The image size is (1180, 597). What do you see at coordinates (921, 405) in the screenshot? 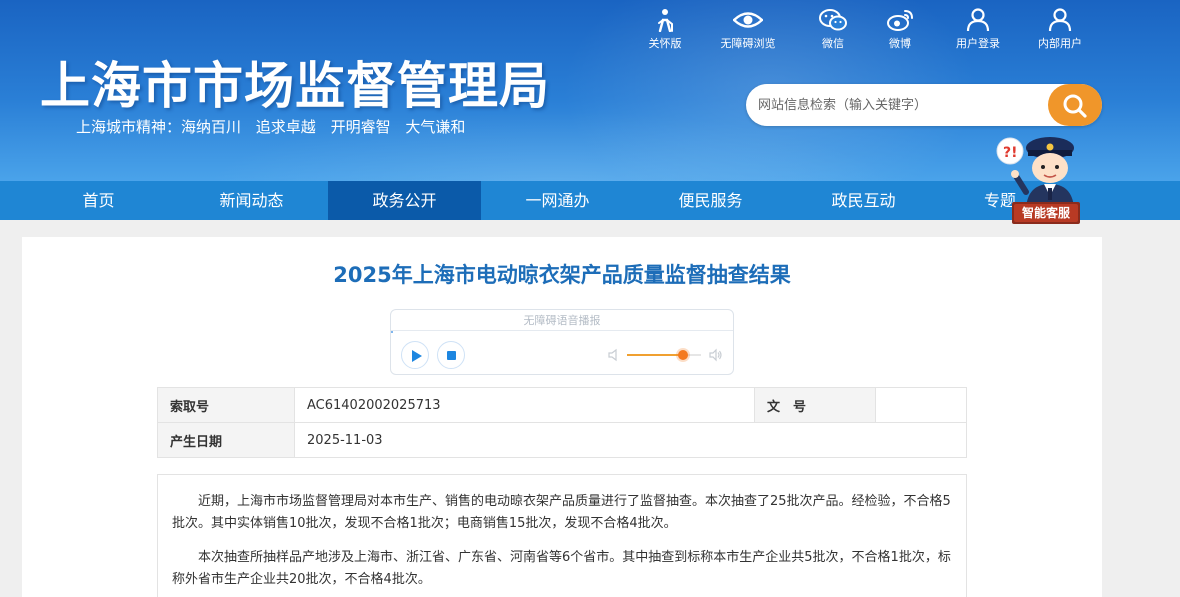
I see `meta-value-doc-number` at bounding box center [921, 405].